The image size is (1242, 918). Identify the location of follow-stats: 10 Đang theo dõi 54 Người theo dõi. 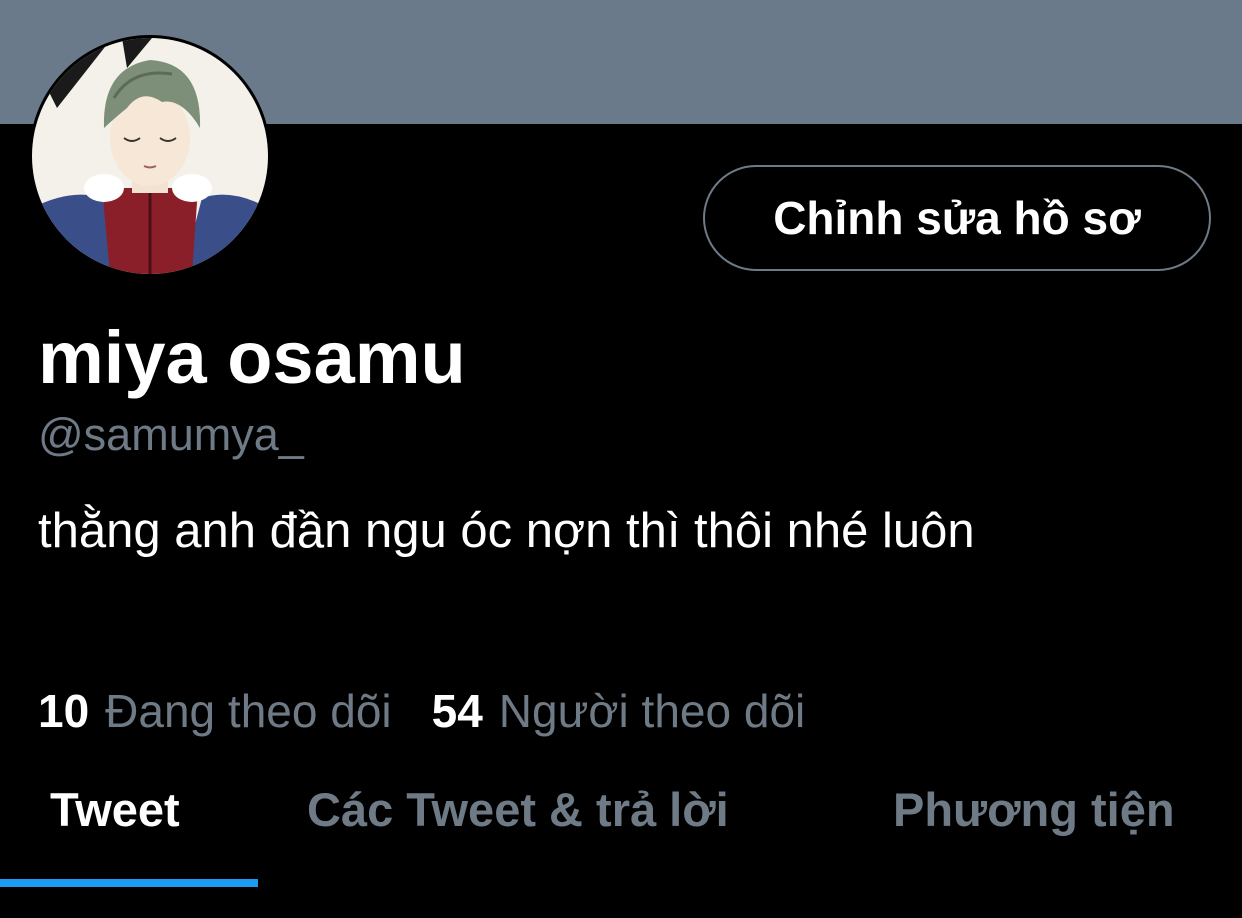
(421, 711).